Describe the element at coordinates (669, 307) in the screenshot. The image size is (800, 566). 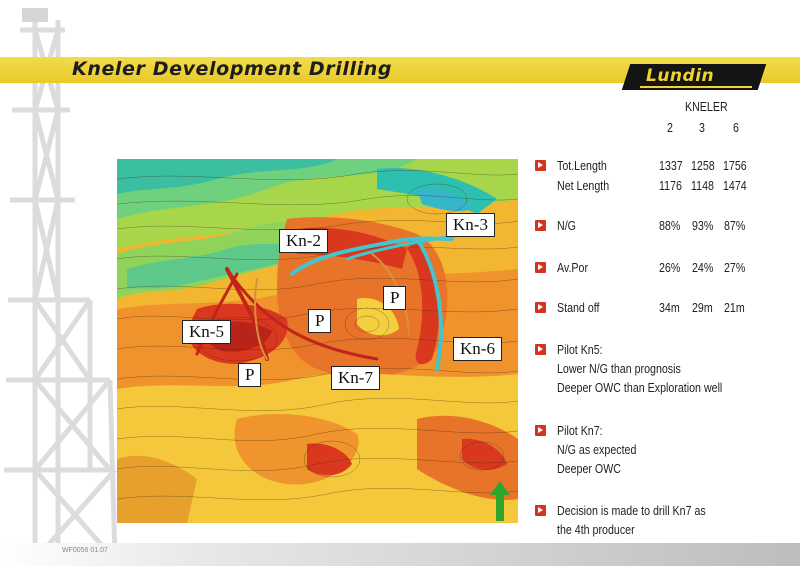
I see `row-value: 34m` at that location.